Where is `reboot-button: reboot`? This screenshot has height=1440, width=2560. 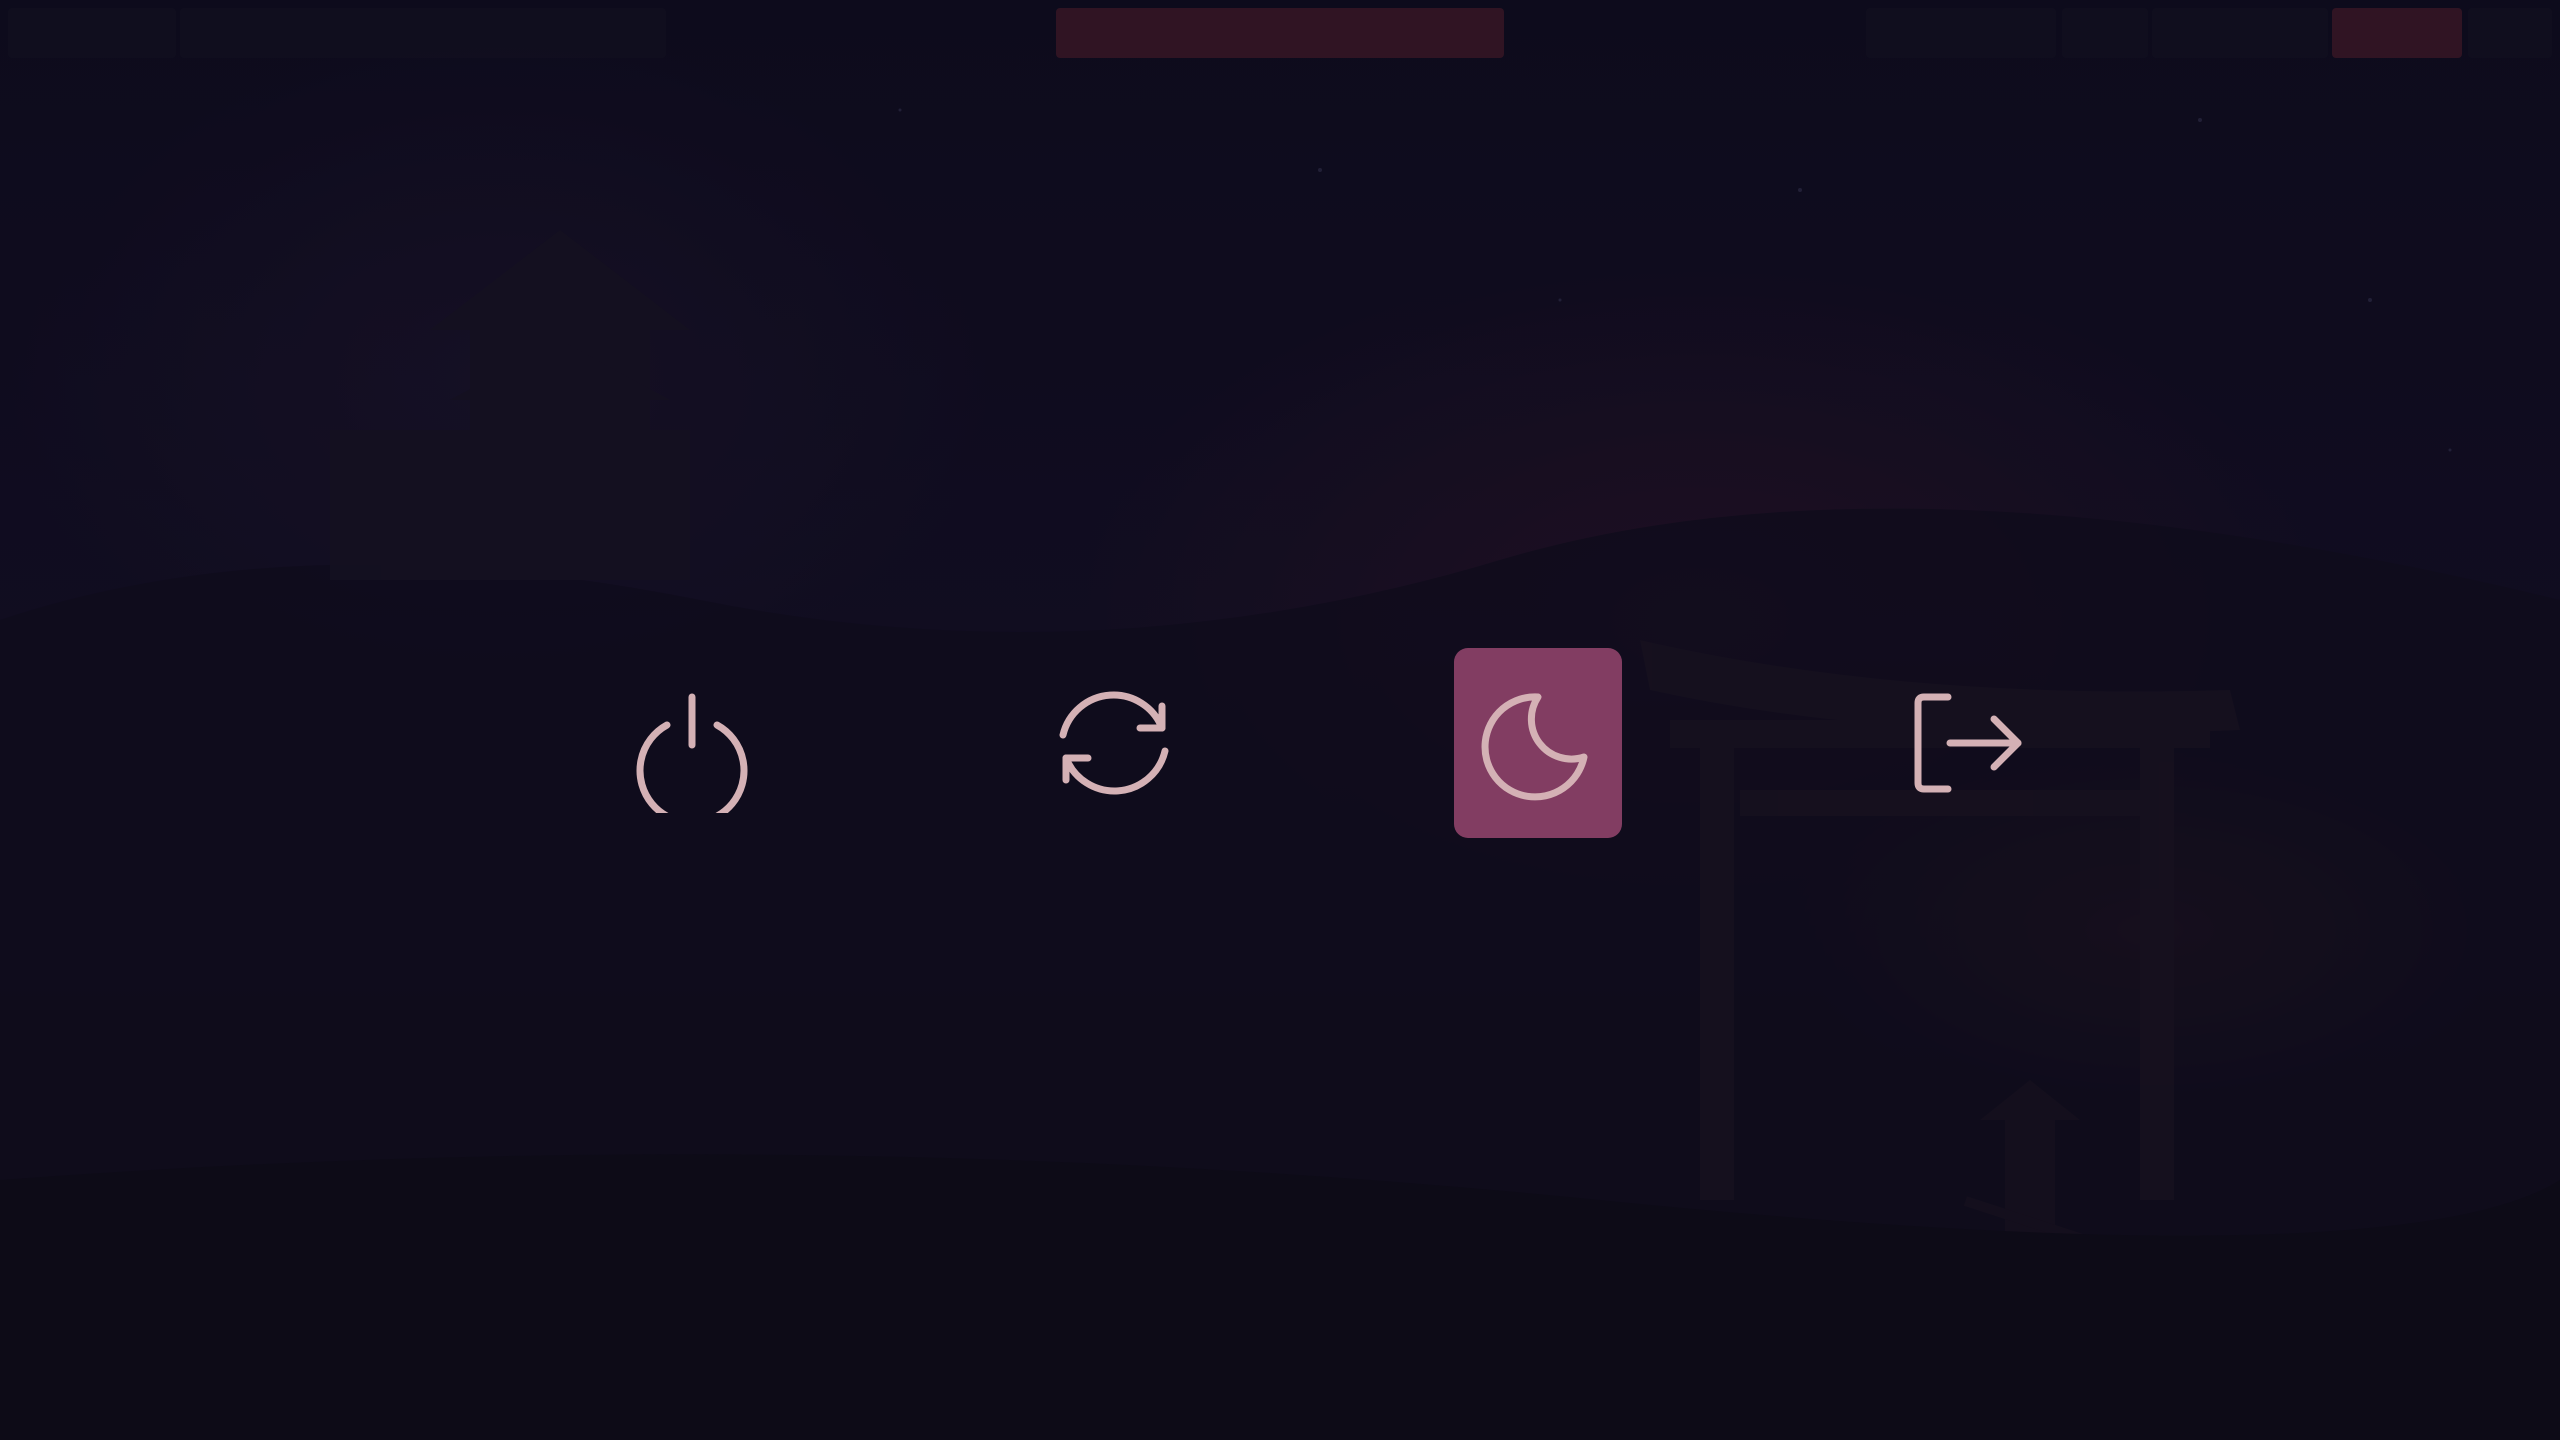
reboot-button: reboot is located at coordinates (1114, 743).